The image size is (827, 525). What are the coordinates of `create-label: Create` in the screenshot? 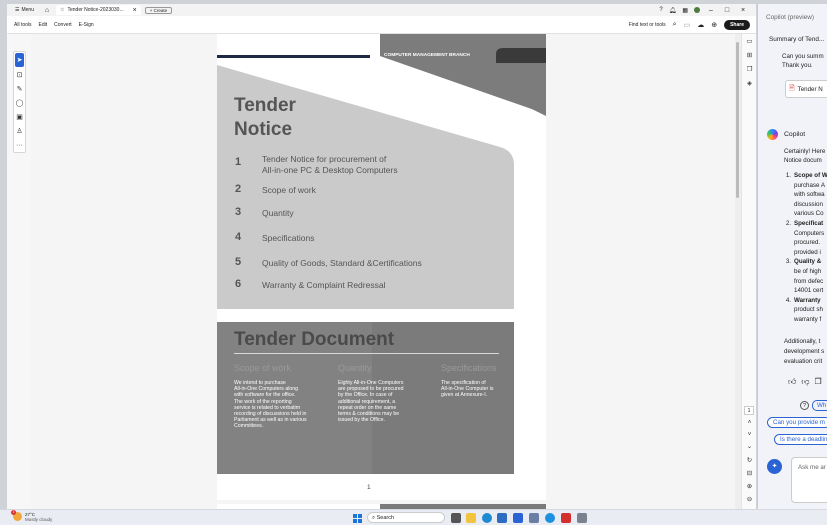 It's located at (160, 10).